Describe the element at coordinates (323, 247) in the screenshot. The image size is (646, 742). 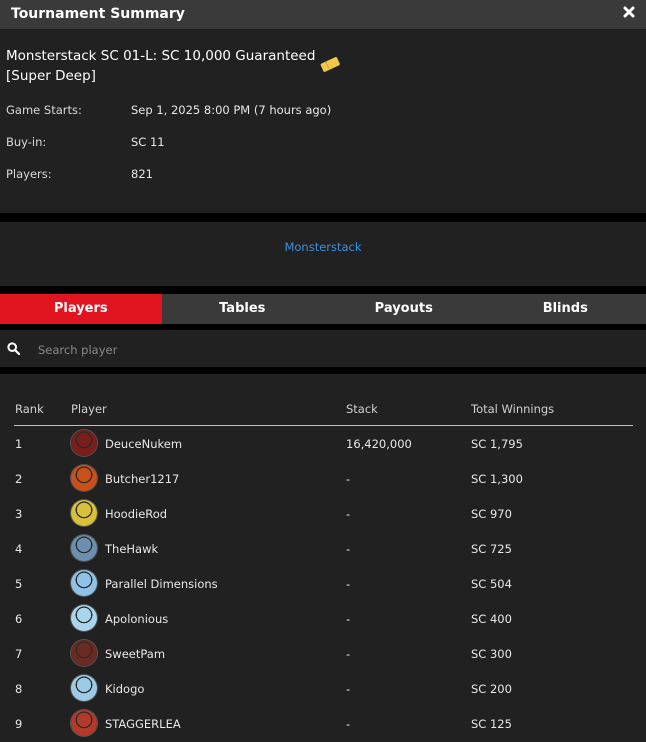
I see `monsterstack-link: Monsterstack` at that location.